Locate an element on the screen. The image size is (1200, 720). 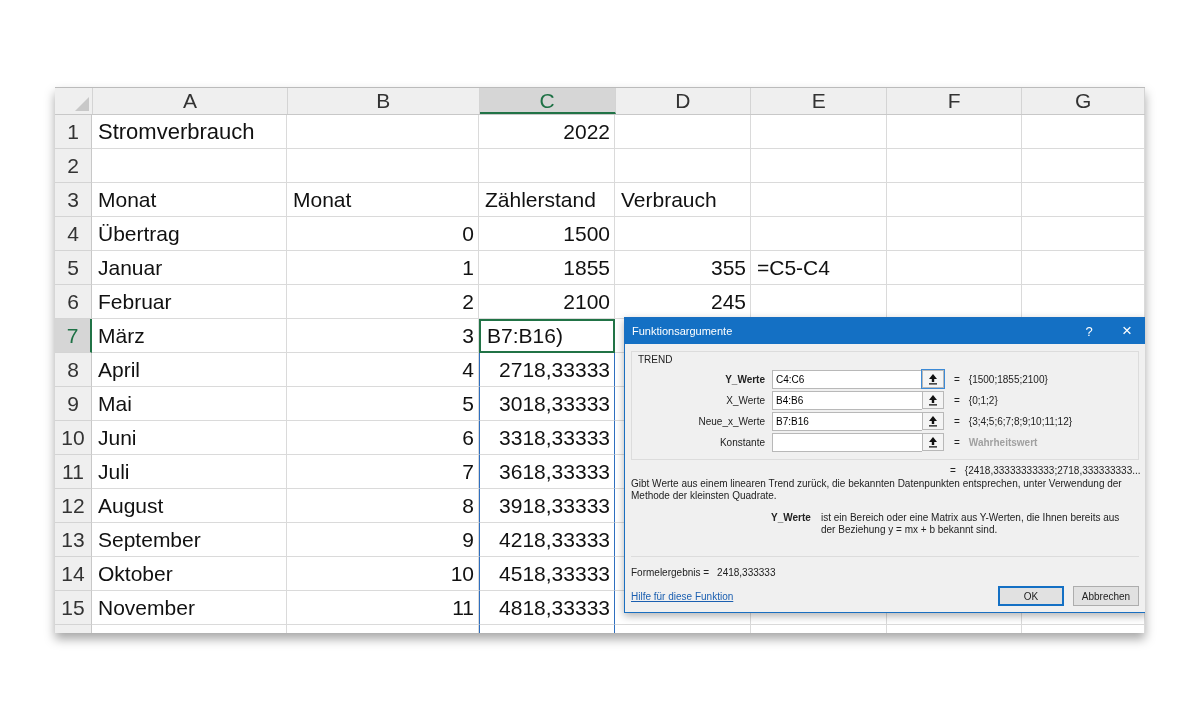
table-cell: B7:B16) is located at coordinates (547, 336).